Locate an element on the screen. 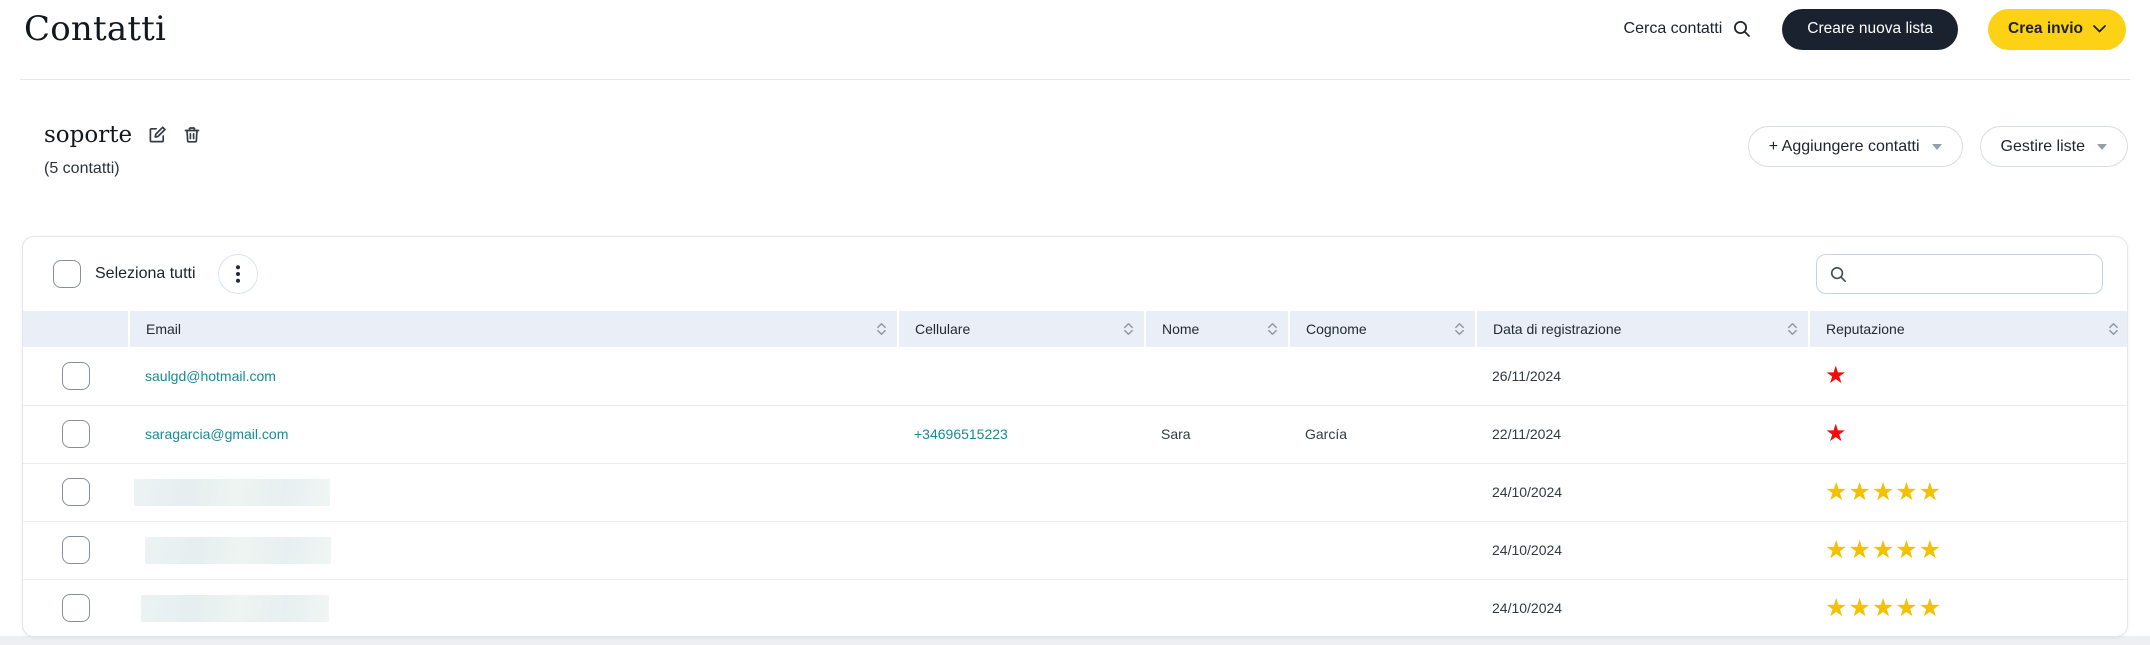  phone-link: +34696515223 is located at coordinates (961, 434).